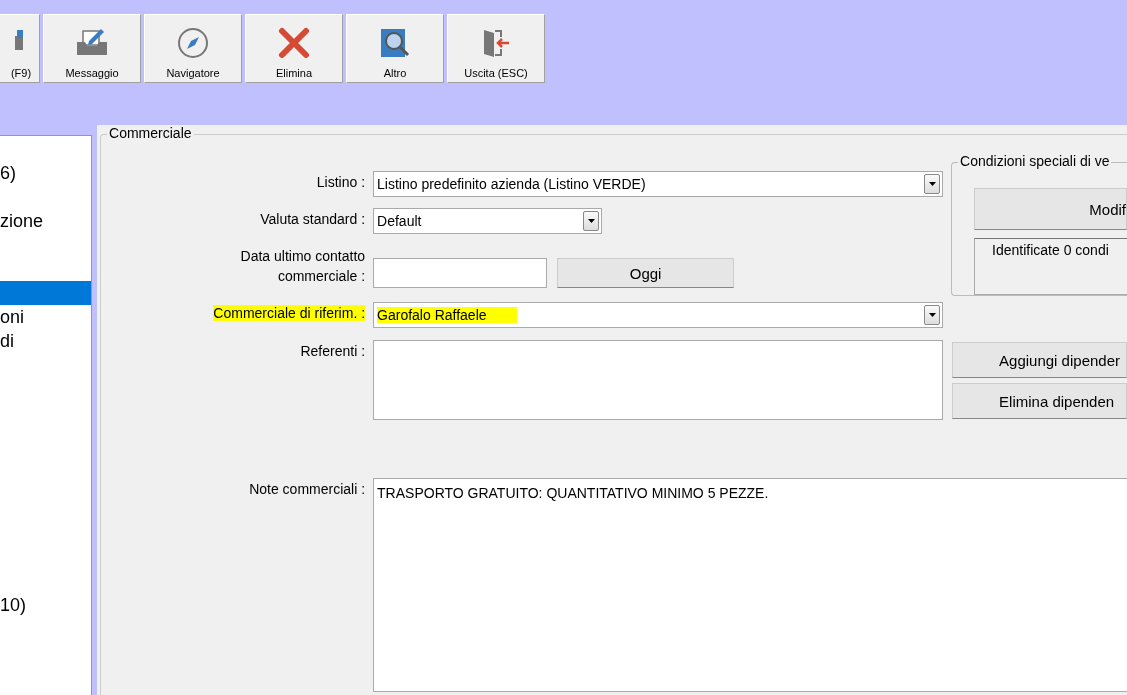  I want to click on field-label: Commerciale di riferim. :, so click(289, 313).